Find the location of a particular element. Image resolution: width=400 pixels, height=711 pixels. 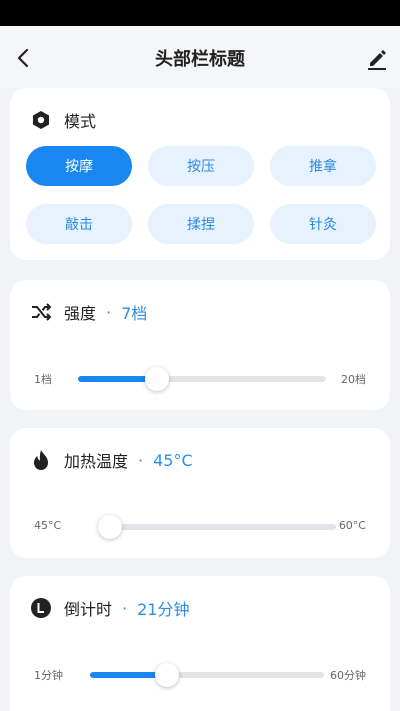

strength-slider-row: 1档 20档 is located at coordinates (200, 379).